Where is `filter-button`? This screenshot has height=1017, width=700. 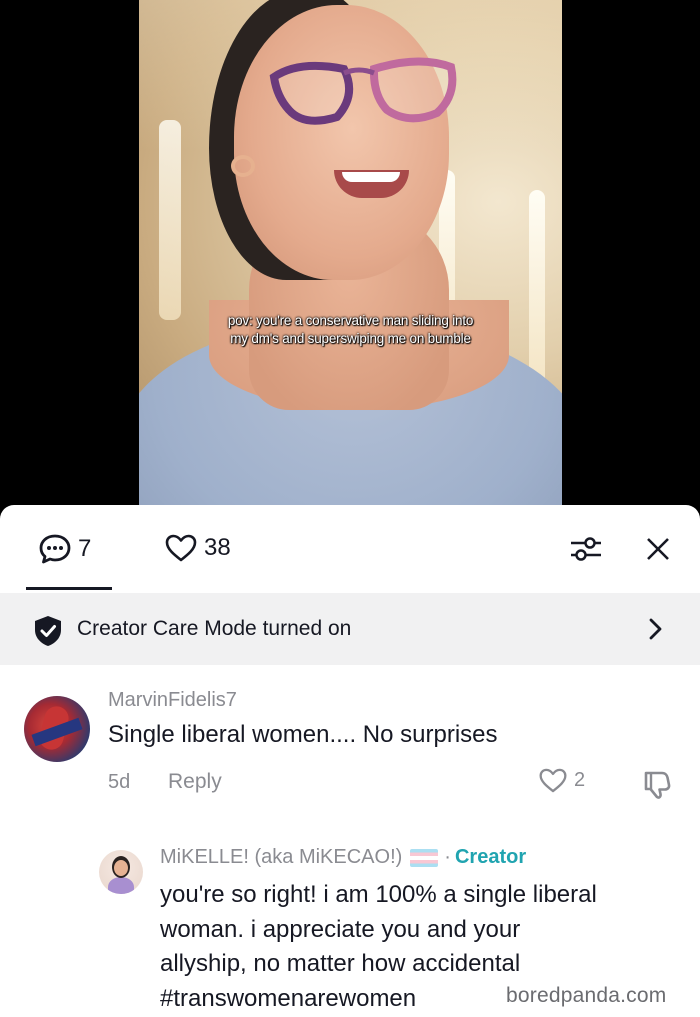
filter-button is located at coordinates (586, 549).